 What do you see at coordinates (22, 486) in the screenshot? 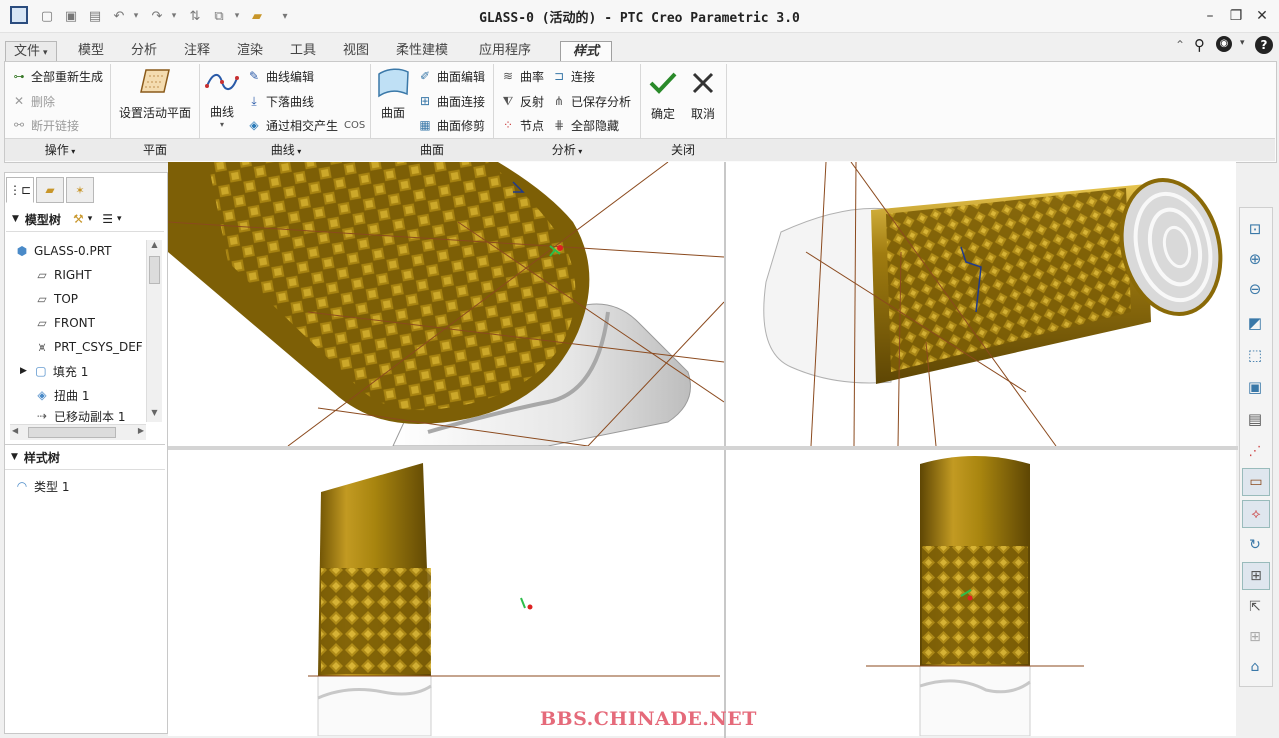
I see `style-type-icon: ◠` at bounding box center [22, 486].